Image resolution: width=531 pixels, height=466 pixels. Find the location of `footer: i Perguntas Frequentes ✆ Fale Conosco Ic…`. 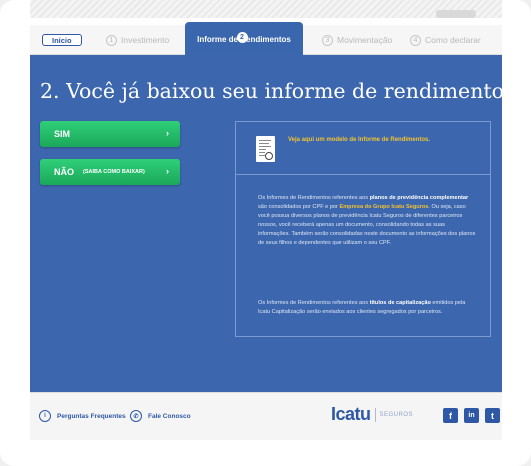

footer: i Perguntas Frequentes ✆ Fale Conosco Ic… is located at coordinates (266, 416).